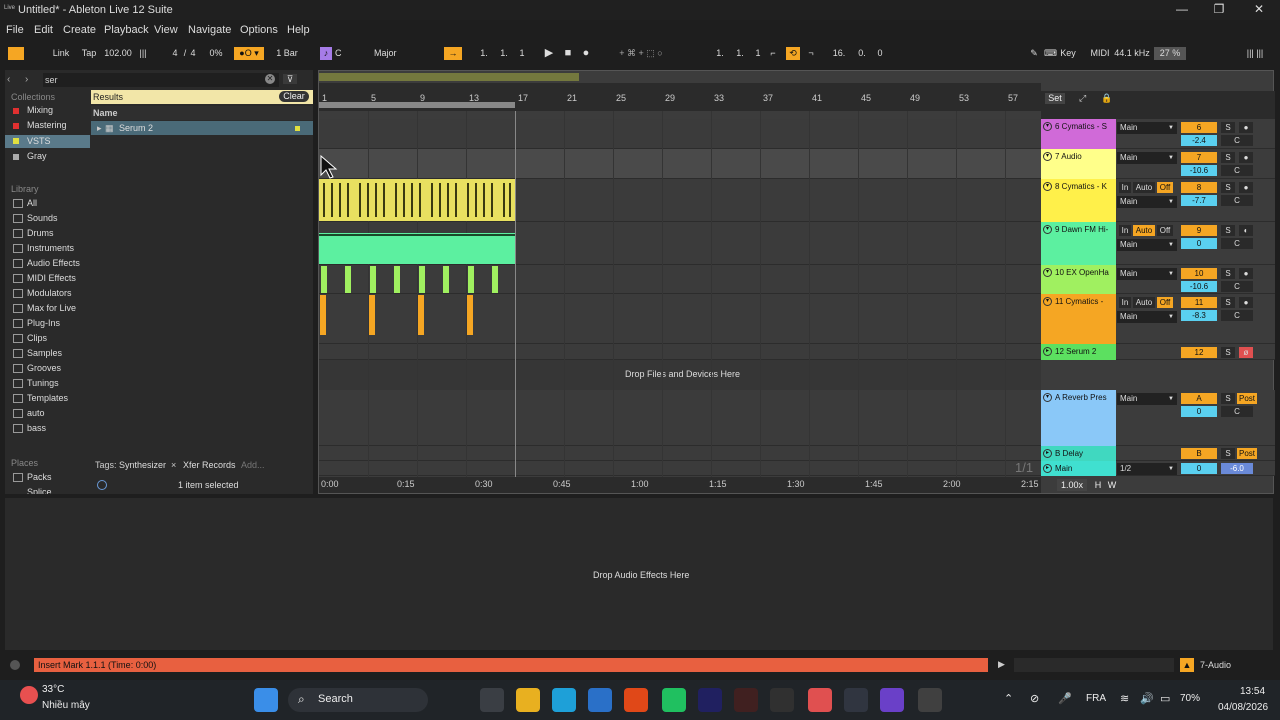 Image resolution: width=1280 pixels, height=720 pixels. Describe the element at coordinates (290, 79) in the screenshot. I see `filter-icon: ⊽` at that location.